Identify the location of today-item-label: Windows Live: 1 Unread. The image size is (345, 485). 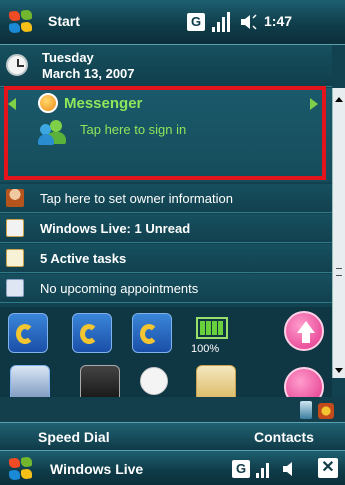
(115, 228).